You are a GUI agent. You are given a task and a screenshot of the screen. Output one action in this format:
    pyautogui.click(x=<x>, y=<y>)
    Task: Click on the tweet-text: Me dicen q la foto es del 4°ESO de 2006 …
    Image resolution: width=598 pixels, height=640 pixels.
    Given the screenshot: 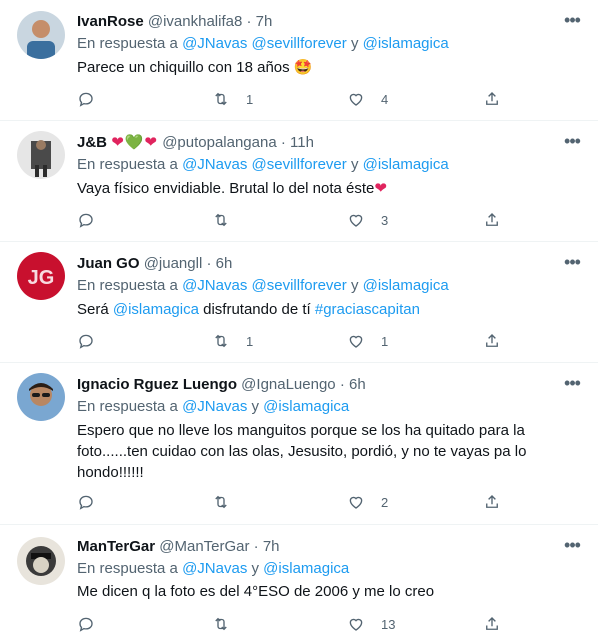 What is the action you would take?
    pyautogui.click(x=256, y=591)
    